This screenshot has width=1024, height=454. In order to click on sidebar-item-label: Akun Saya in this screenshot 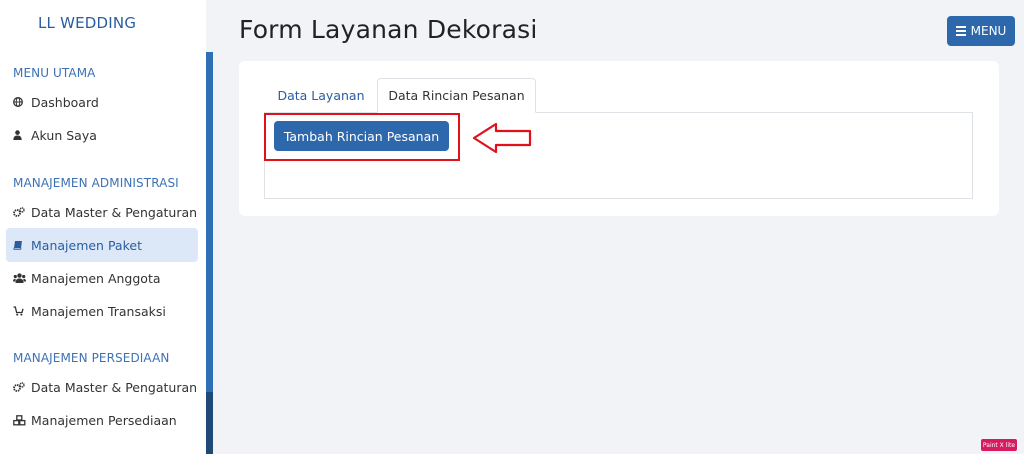, I will do `click(64, 135)`.